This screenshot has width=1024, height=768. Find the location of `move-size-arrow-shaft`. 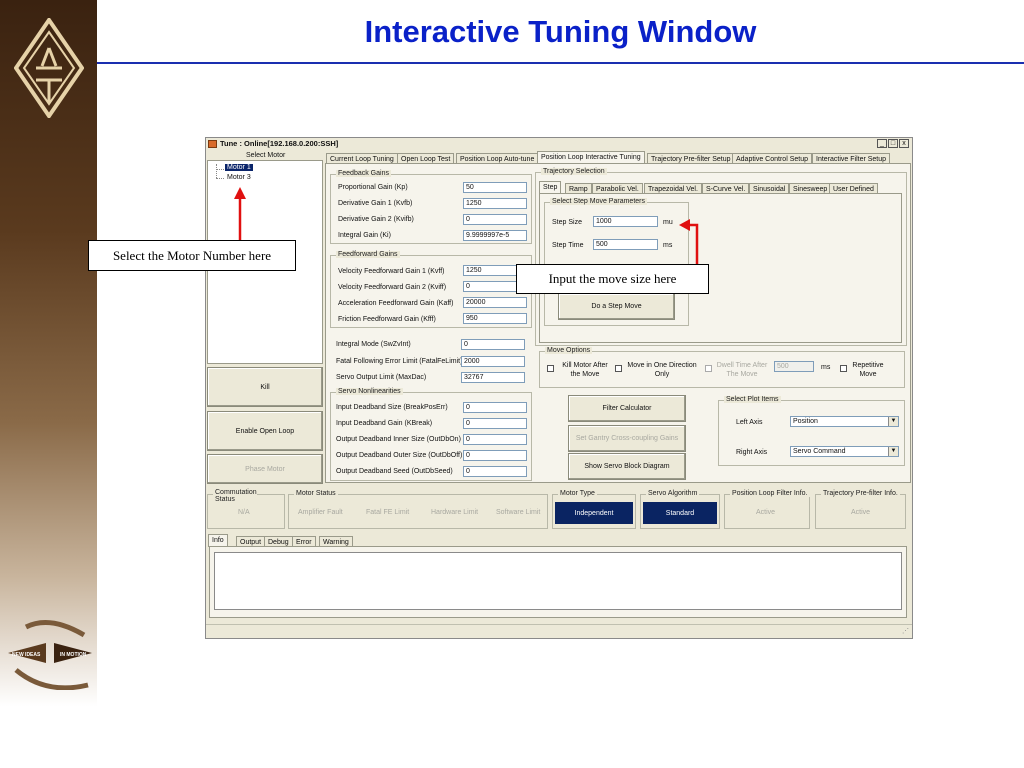

move-size-arrow-shaft is located at coordinates (693, 244).